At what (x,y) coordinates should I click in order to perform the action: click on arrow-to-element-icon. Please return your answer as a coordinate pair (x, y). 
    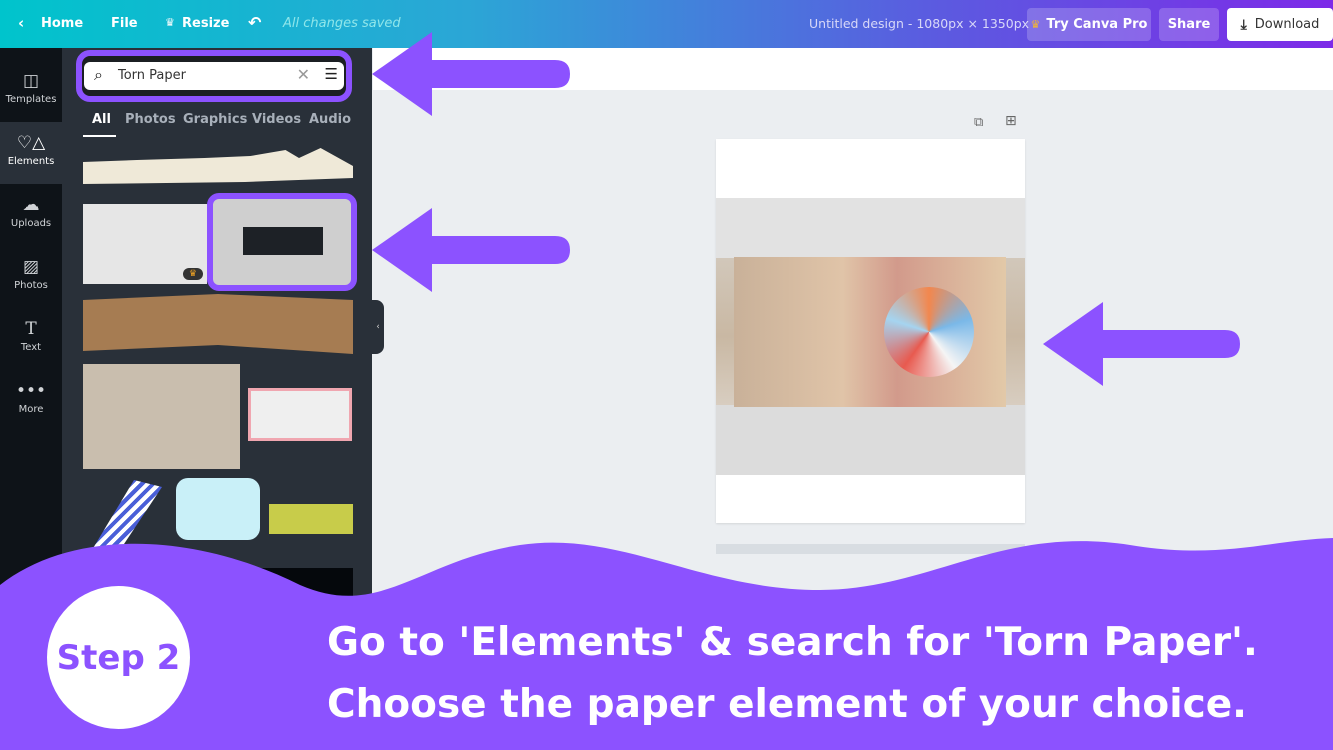
    Looking at the image, I should click on (471, 250).